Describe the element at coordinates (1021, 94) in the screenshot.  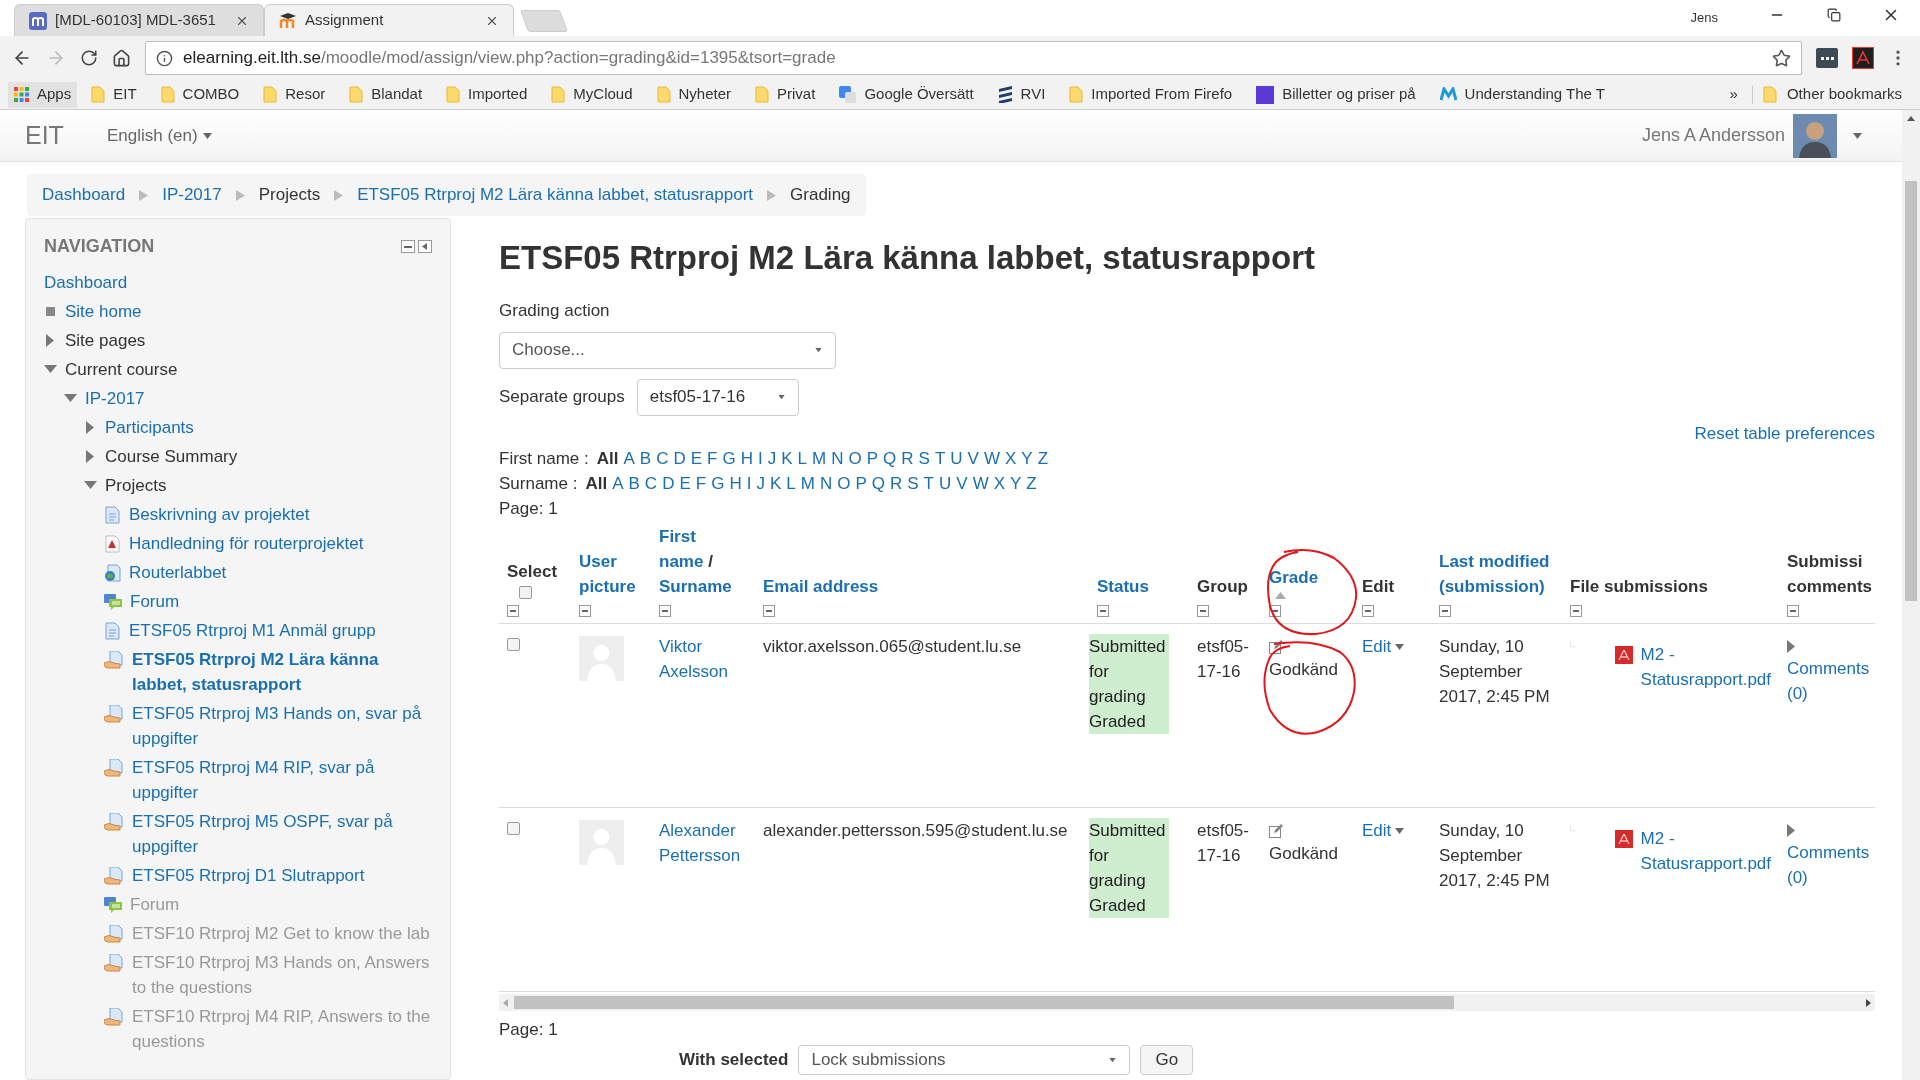
I see `bookmark: RVI` at that location.